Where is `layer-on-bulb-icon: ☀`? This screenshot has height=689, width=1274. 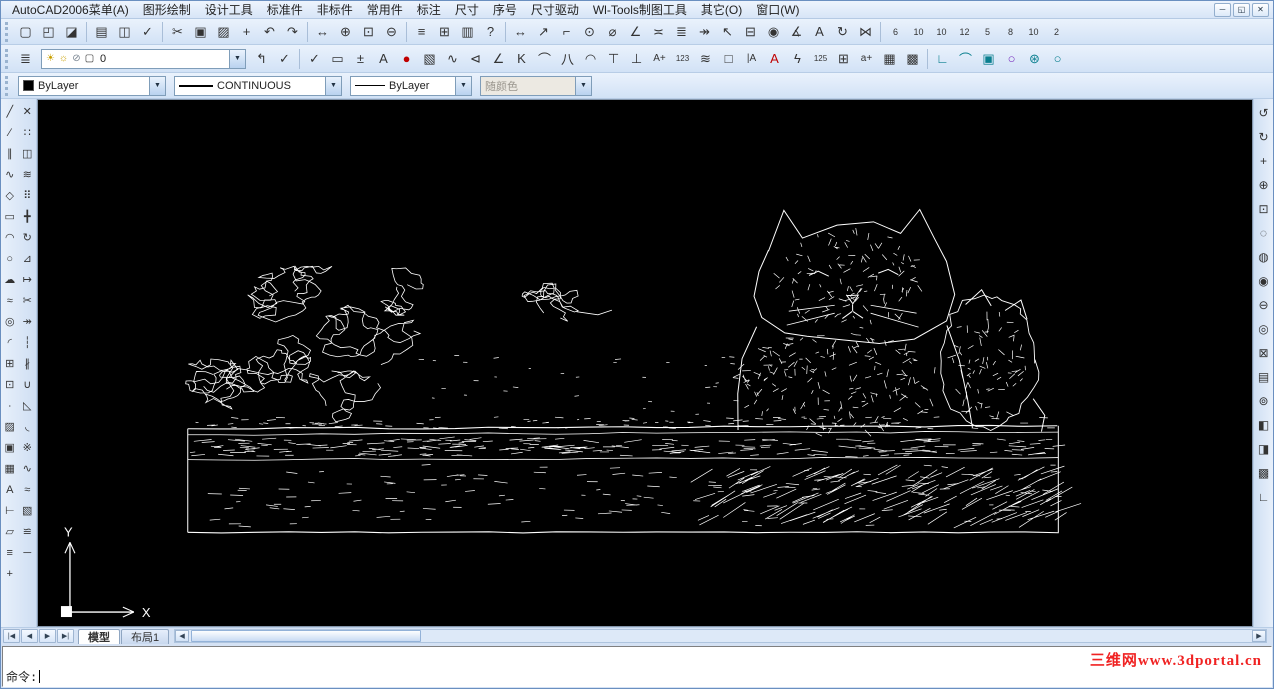
layer-on-bulb-icon: ☀ is located at coordinates (50, 58).